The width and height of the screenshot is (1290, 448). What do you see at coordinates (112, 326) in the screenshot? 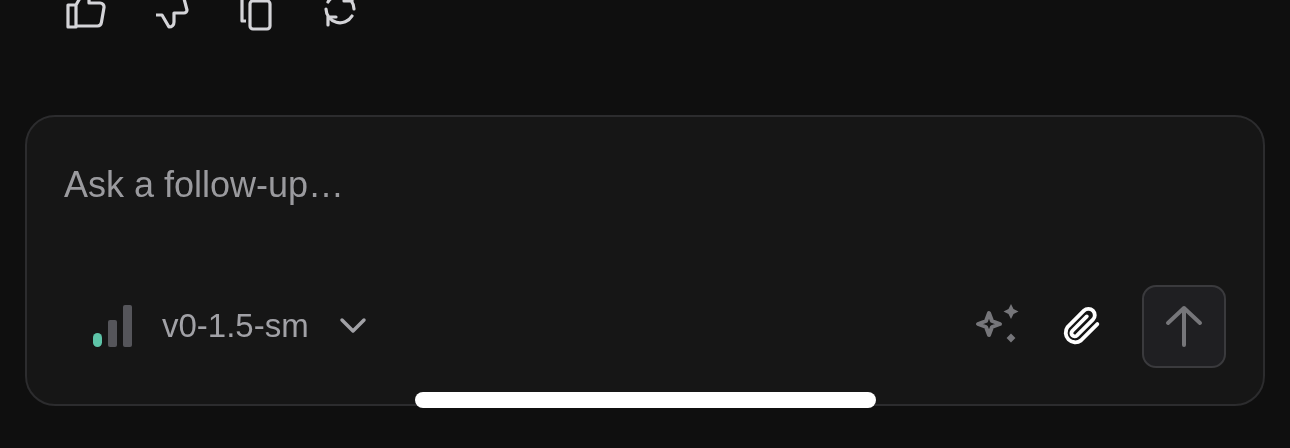
I see `signal-bars-icon` at bounding box center [112, 326].